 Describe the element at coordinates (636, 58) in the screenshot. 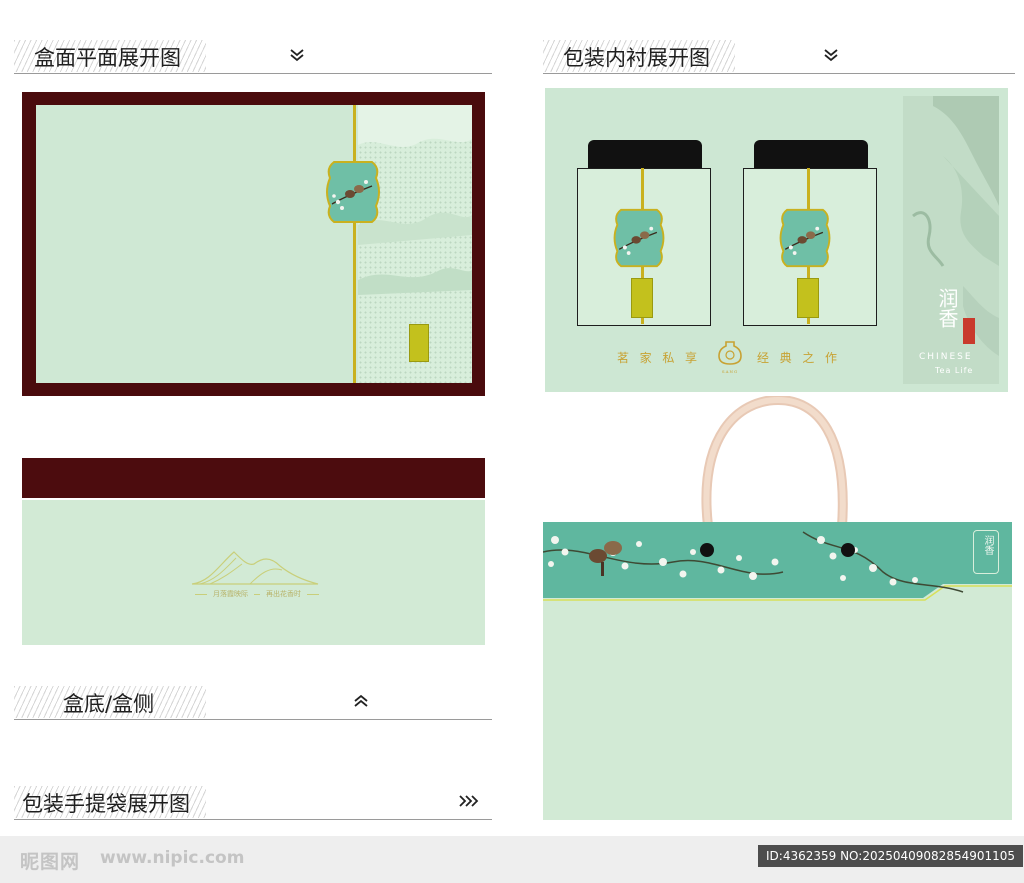

I see `section-title-liner: 包装内衬展开图` at that location.